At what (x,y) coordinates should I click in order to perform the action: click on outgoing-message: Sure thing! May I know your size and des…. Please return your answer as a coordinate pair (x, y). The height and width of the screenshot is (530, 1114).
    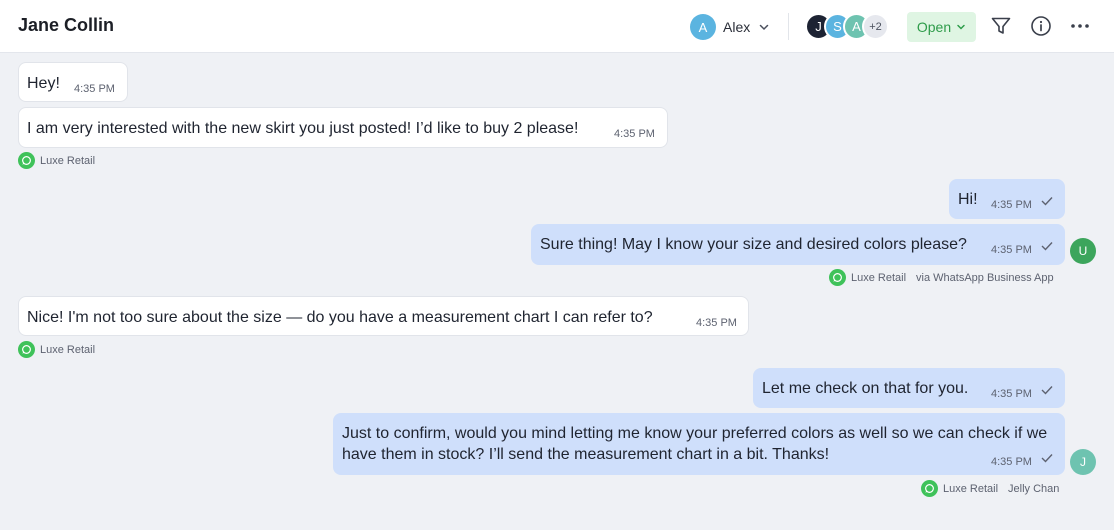
    Looking at the image, I should click on (798, 244).